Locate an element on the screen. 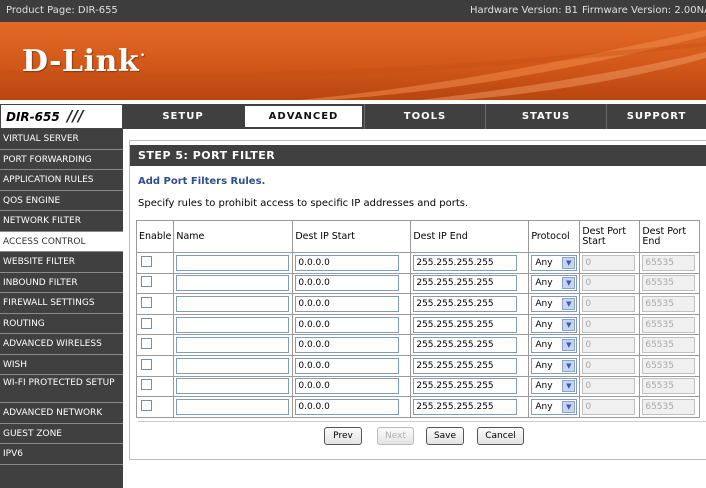 The height and width of the screenshot is (488, 706). ip-start-cell: 0.0.0.0 is located at coordinates (352, 407).